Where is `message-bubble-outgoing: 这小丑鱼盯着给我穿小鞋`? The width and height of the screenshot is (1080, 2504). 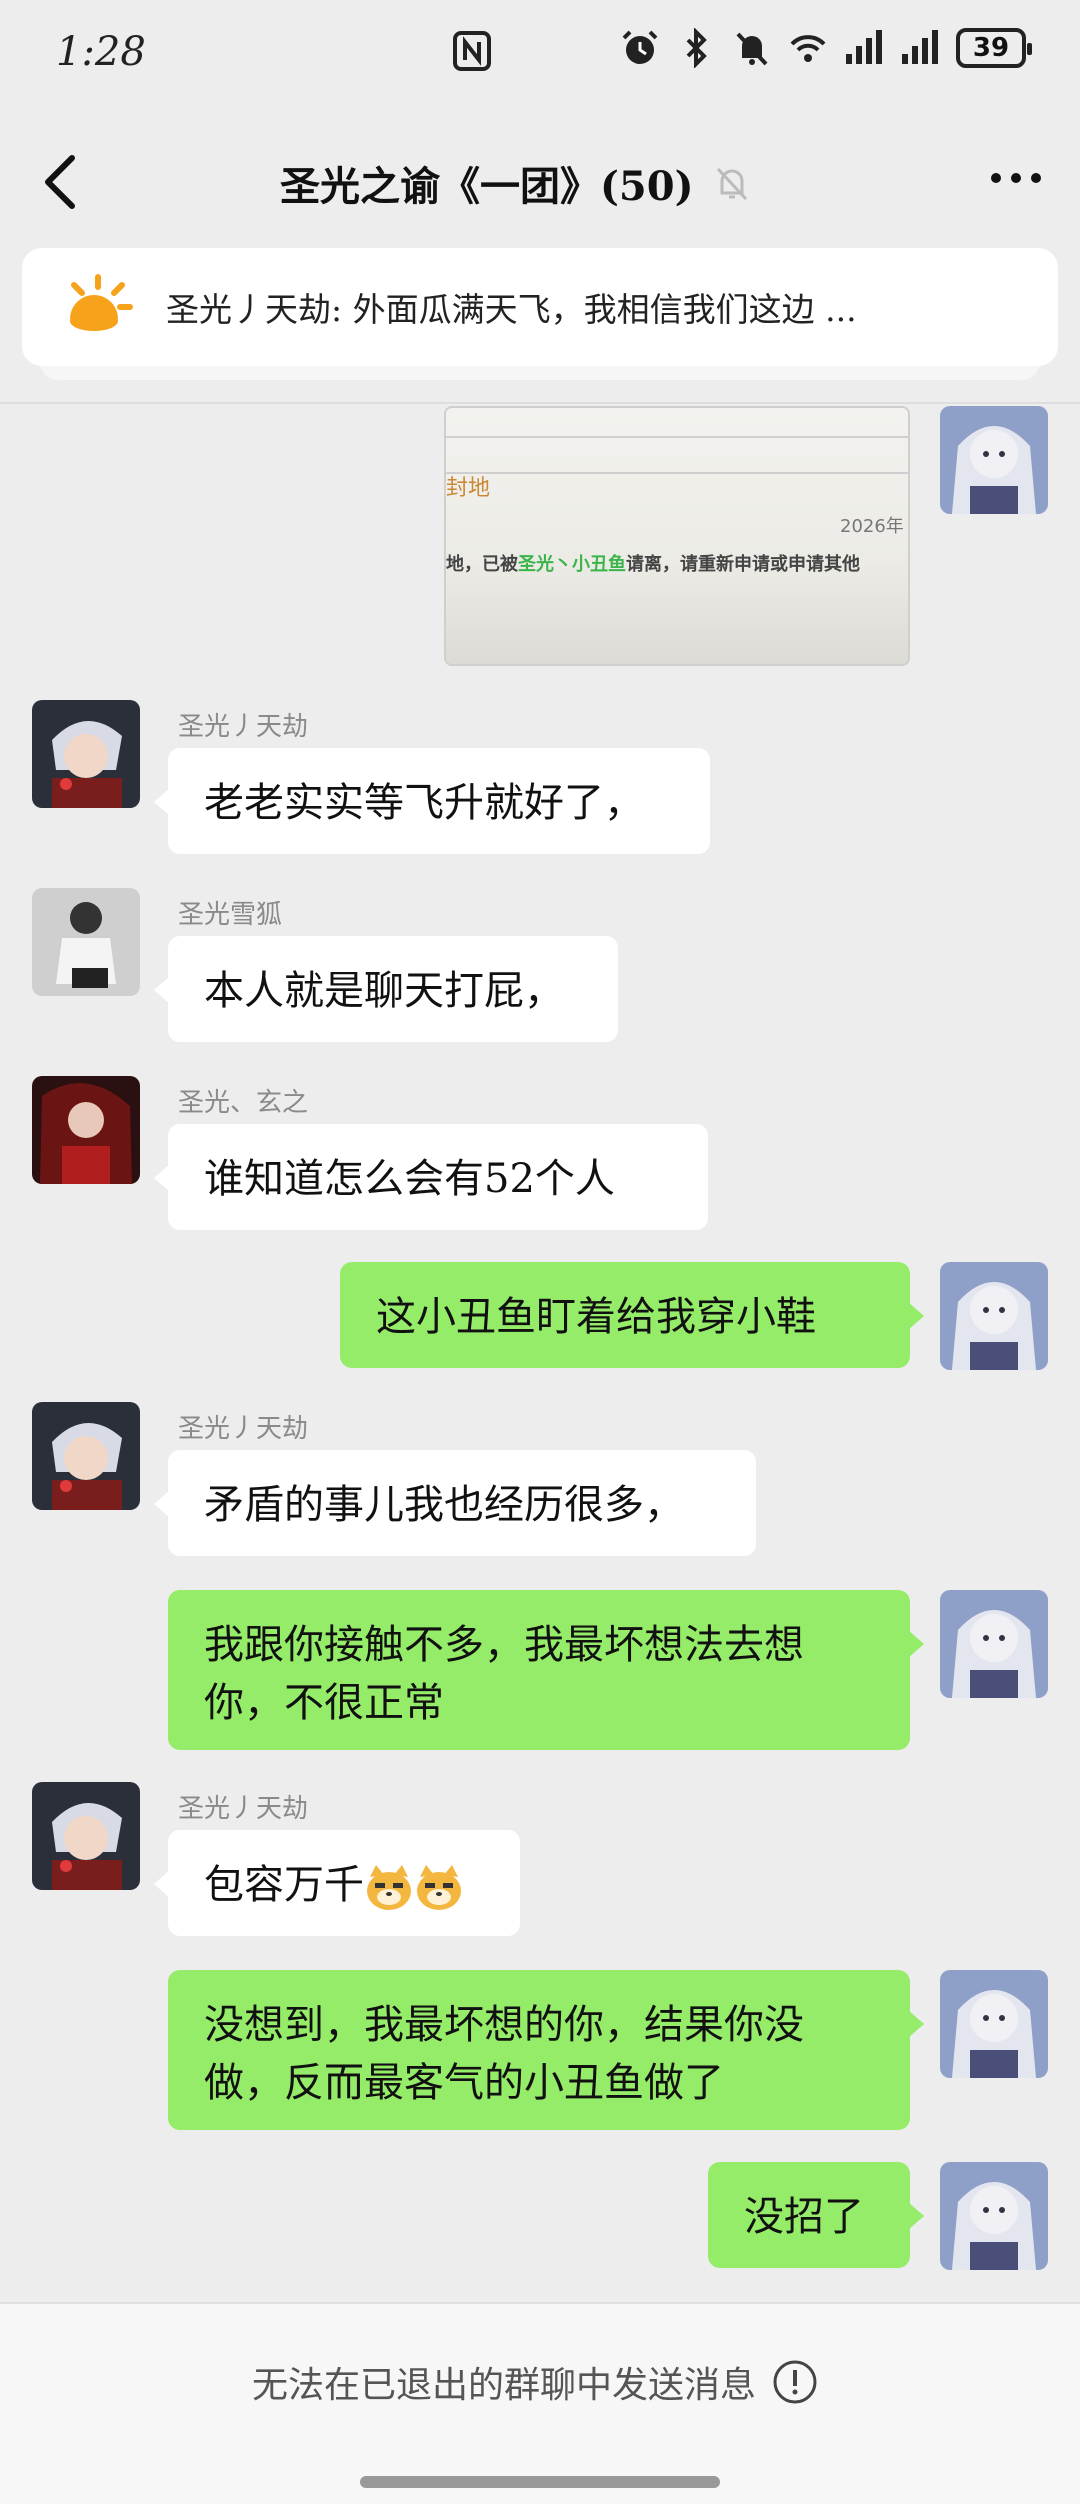
message-bubble-outgoing: 这小丑鱼盯着给我穿小鞋 is located at coordinates (632, 1315).